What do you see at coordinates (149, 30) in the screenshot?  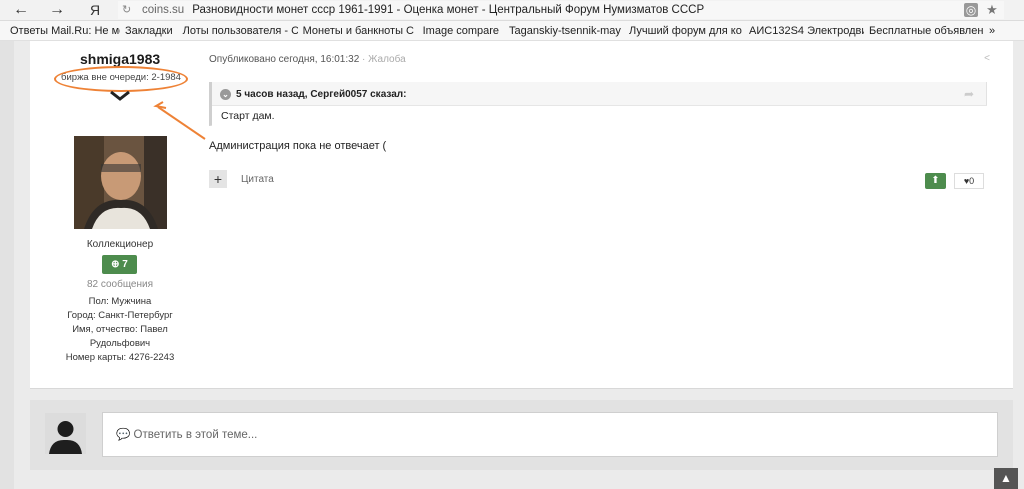 I see `bookmark-item: Закладки` at bounding box center [149, 30].